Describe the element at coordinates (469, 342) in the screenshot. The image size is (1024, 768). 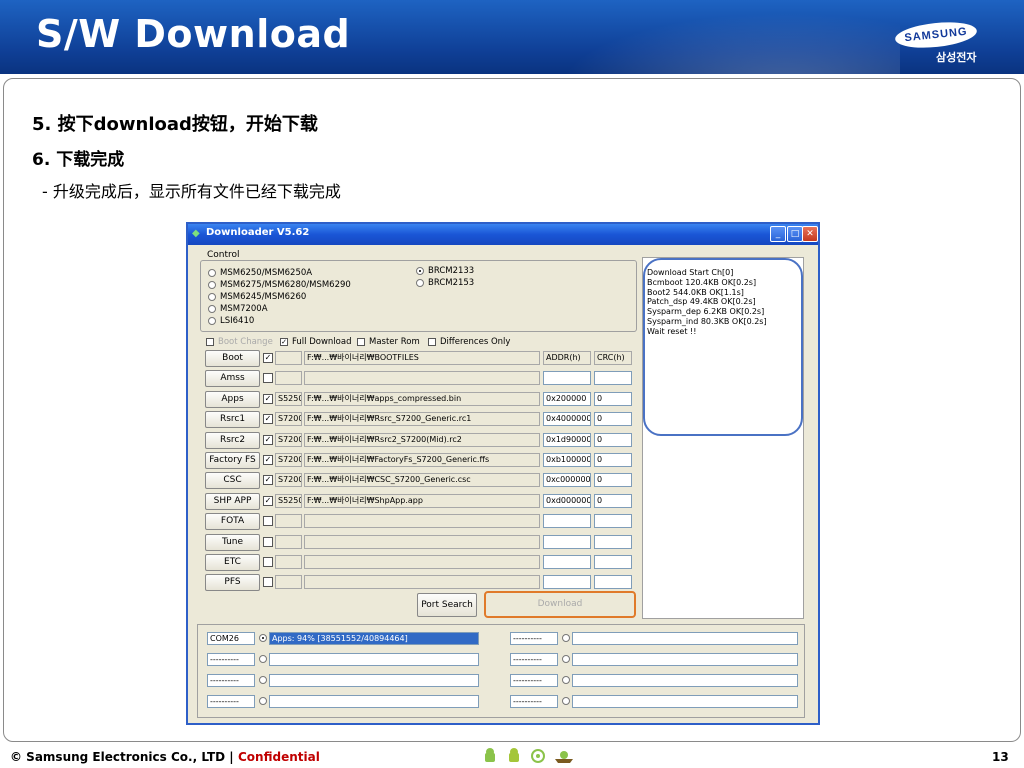
I see `option-differences-only-checkbox: Differences Only` at that location.